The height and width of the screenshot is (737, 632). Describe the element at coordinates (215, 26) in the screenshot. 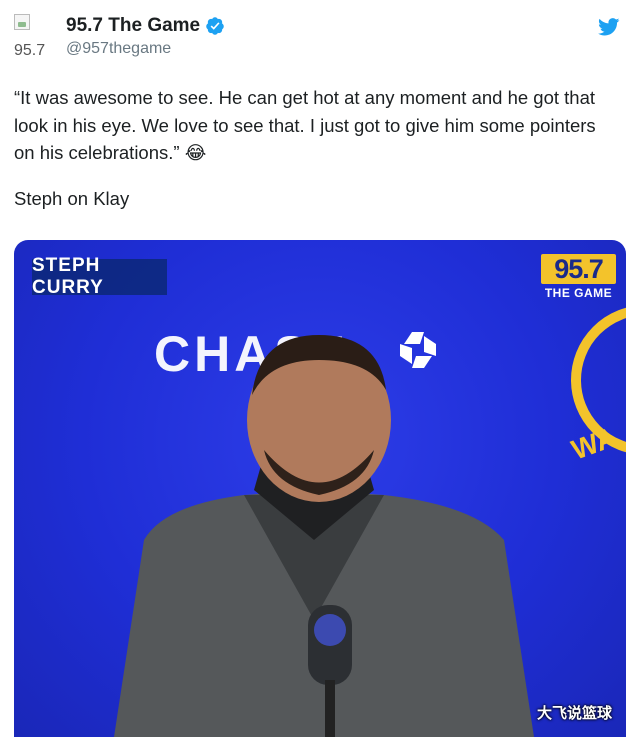

I see `verified-badge-icon` at that location.